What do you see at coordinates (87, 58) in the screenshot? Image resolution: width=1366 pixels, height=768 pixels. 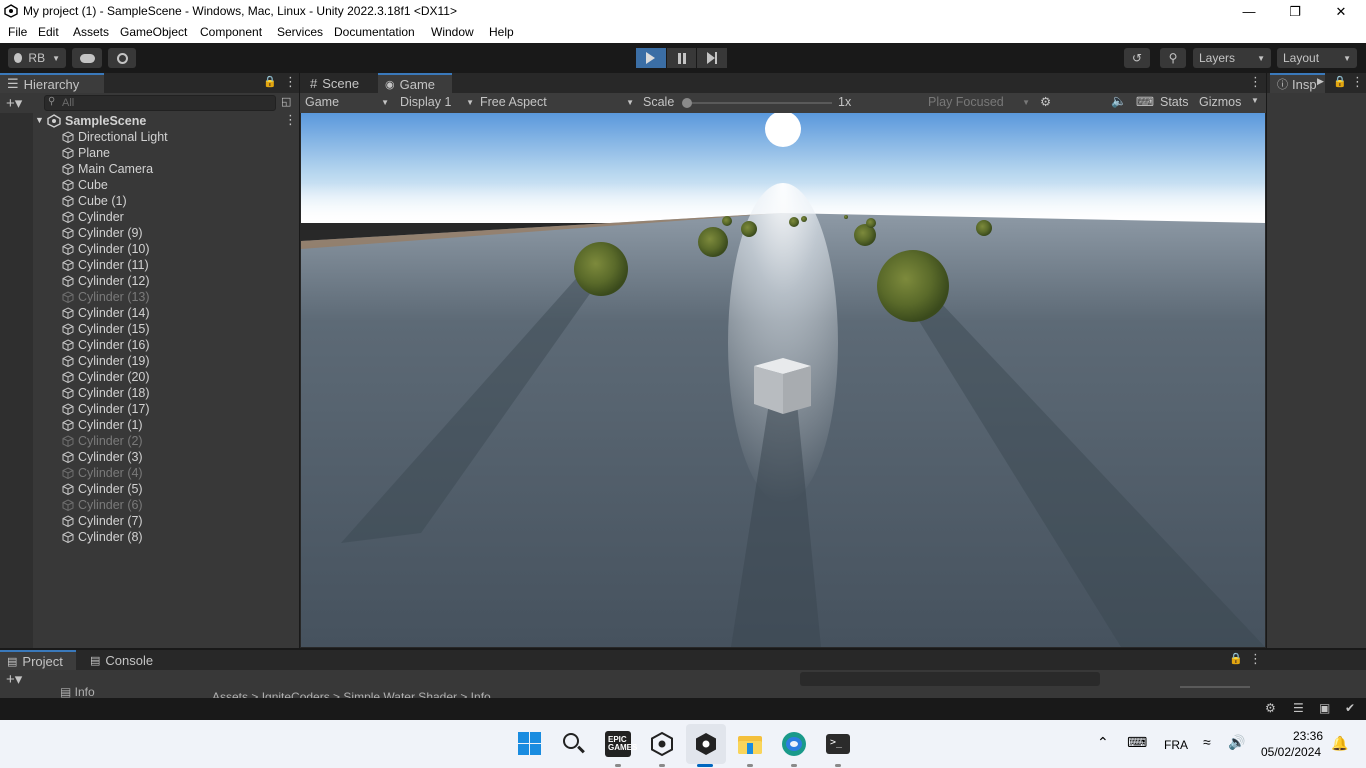 I see `cloud-button` at bounding box center [87, 58].